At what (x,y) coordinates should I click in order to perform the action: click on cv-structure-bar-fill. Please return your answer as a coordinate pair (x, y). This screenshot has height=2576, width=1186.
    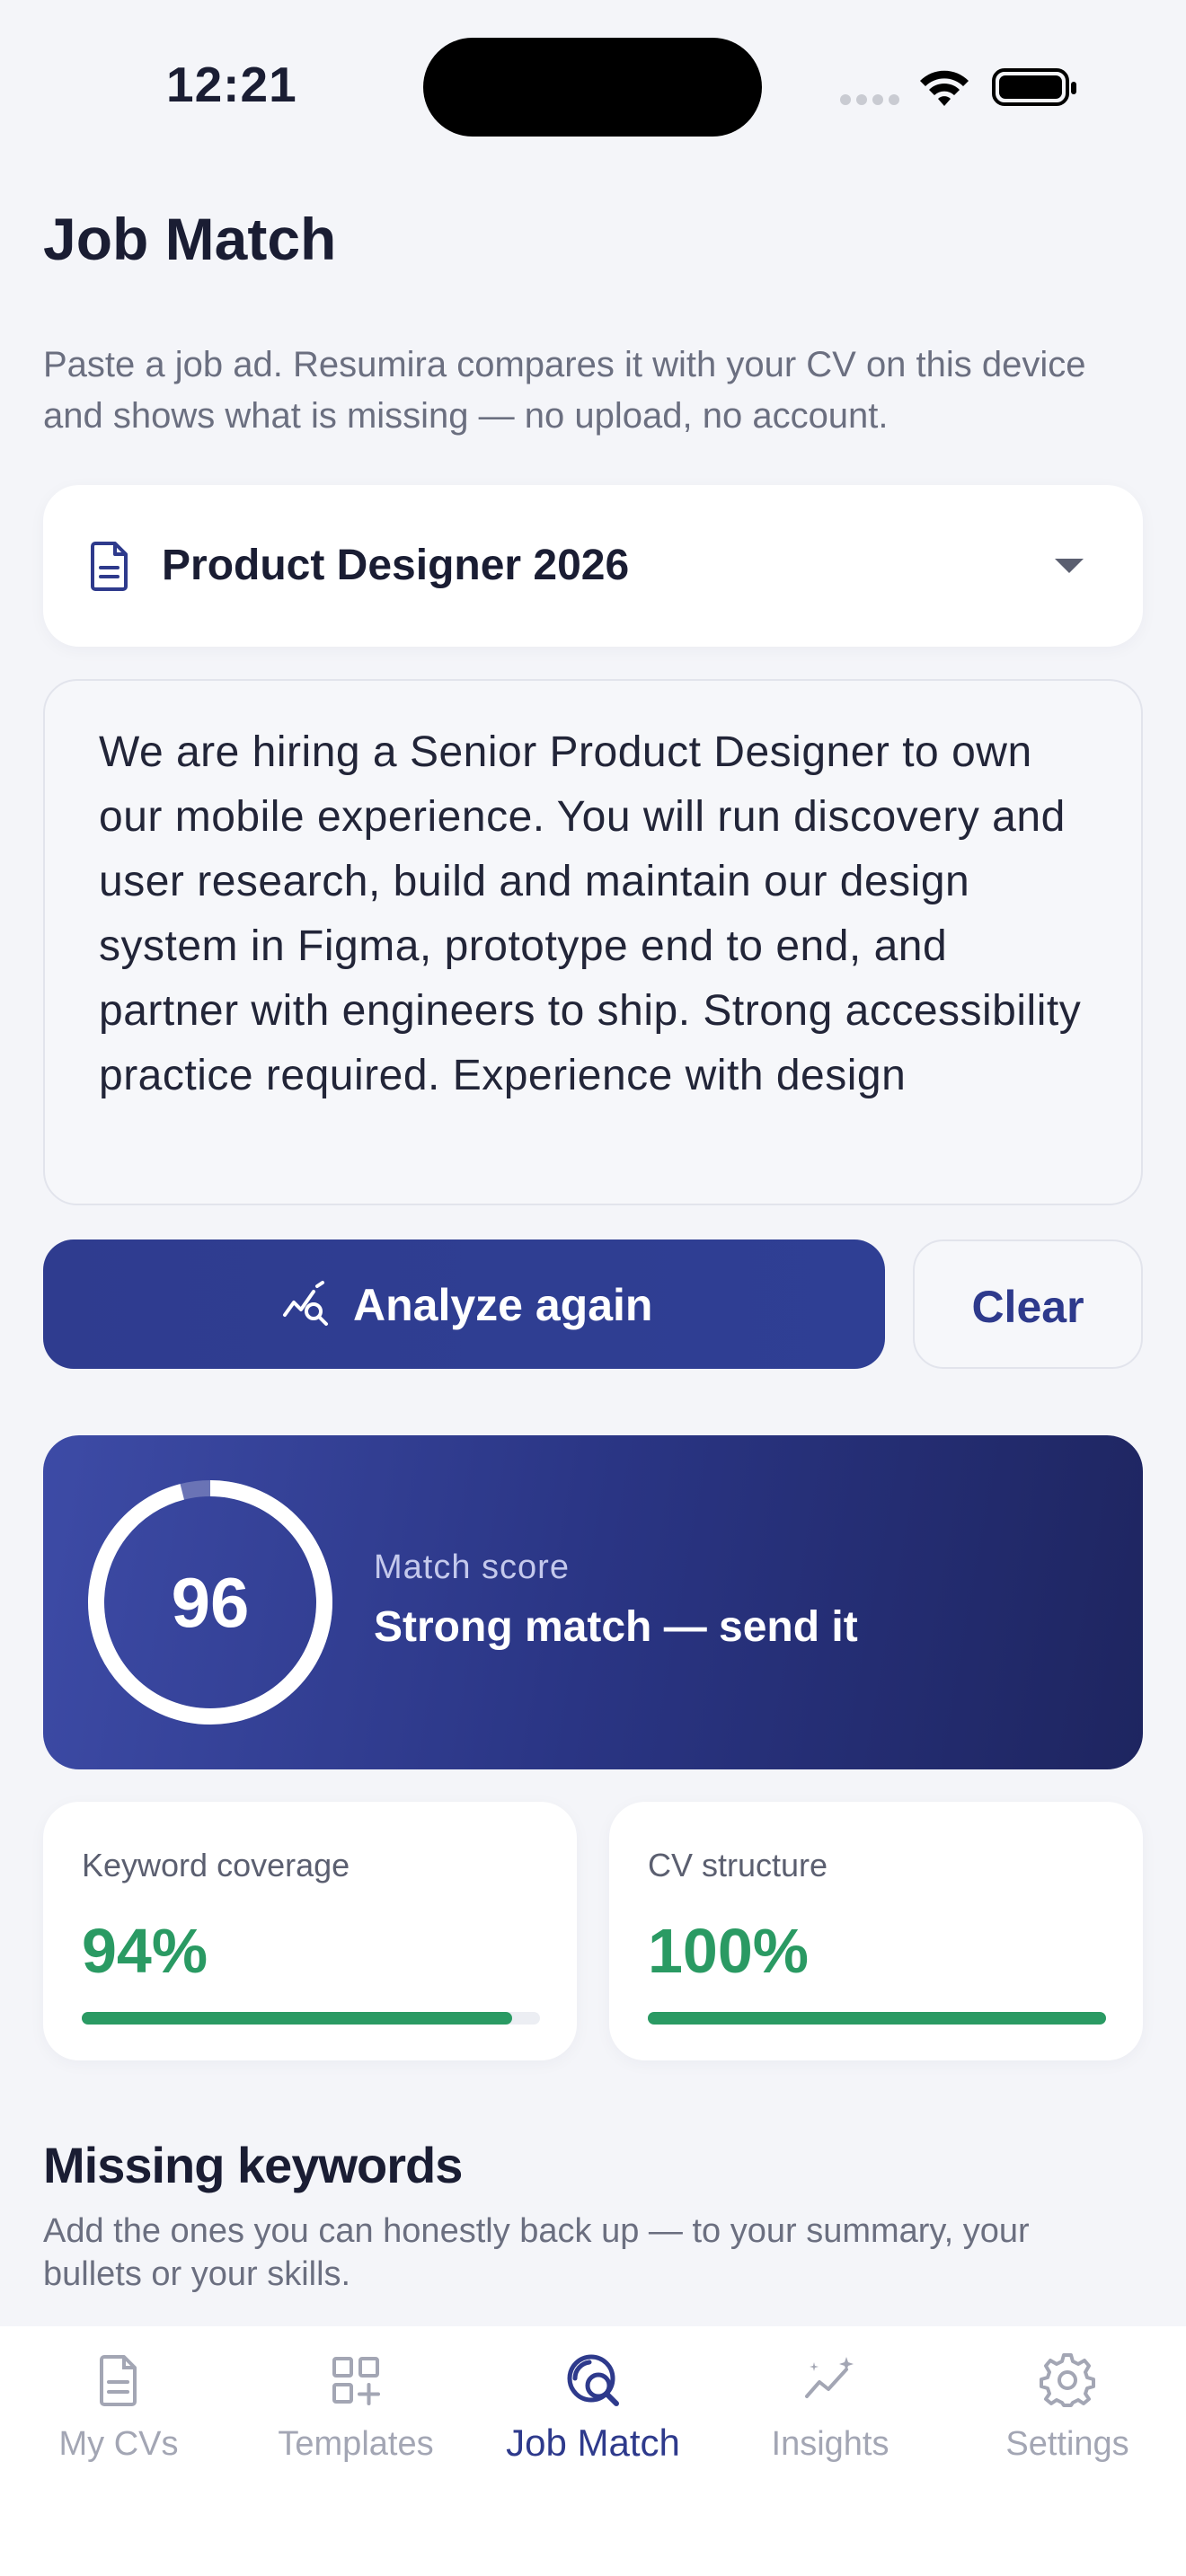
    Looking at the image, I should click on (877, 2018).